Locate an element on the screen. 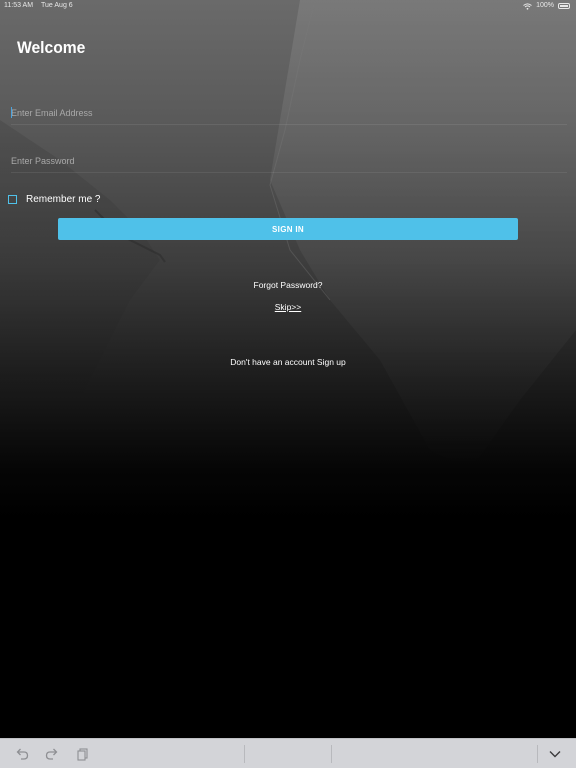 Image resolution: width=576 pixels, height=768 pixels. page-title: Welcome is located at coordinates (51, 47).